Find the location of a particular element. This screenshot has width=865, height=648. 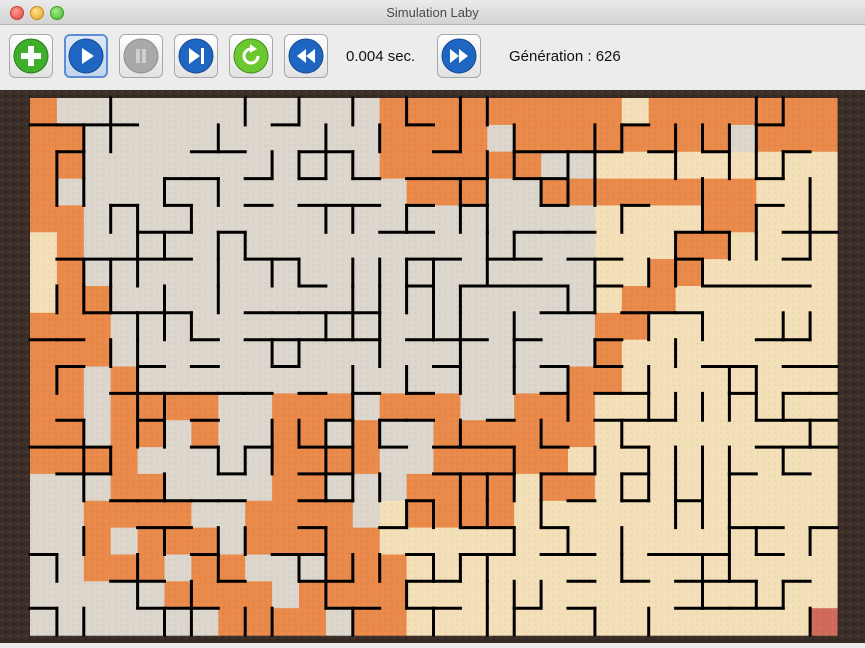

play-icon is located at coordinates (86, 56).